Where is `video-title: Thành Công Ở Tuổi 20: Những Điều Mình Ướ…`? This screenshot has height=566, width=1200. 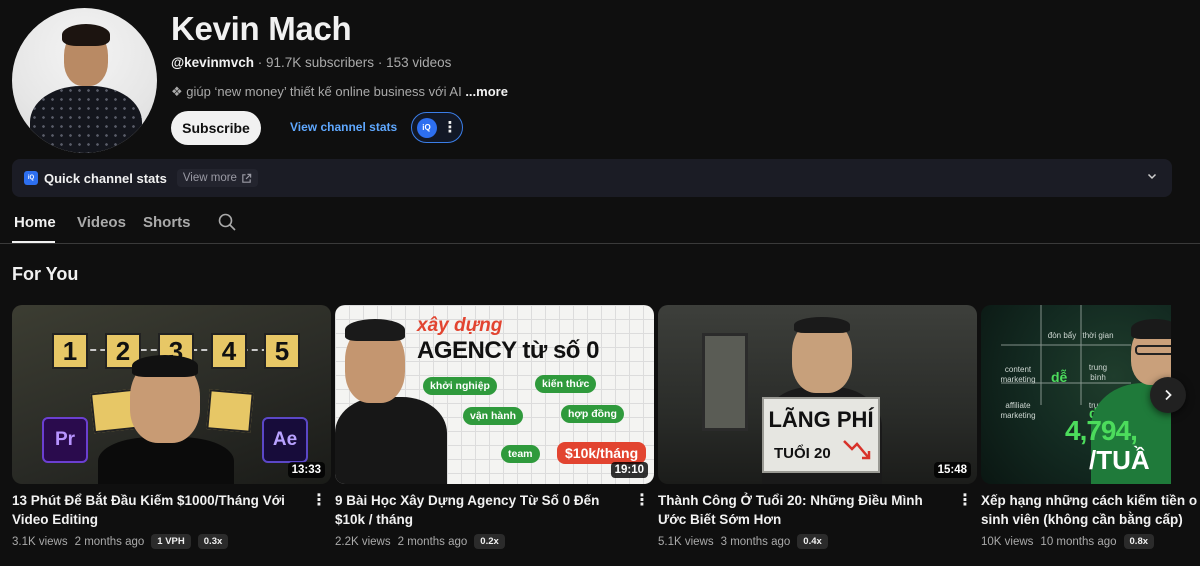 video-title: Thành Công Ở Tuổi 20: Những Điều Mình Ướ… is located at coordinates (804, 510).